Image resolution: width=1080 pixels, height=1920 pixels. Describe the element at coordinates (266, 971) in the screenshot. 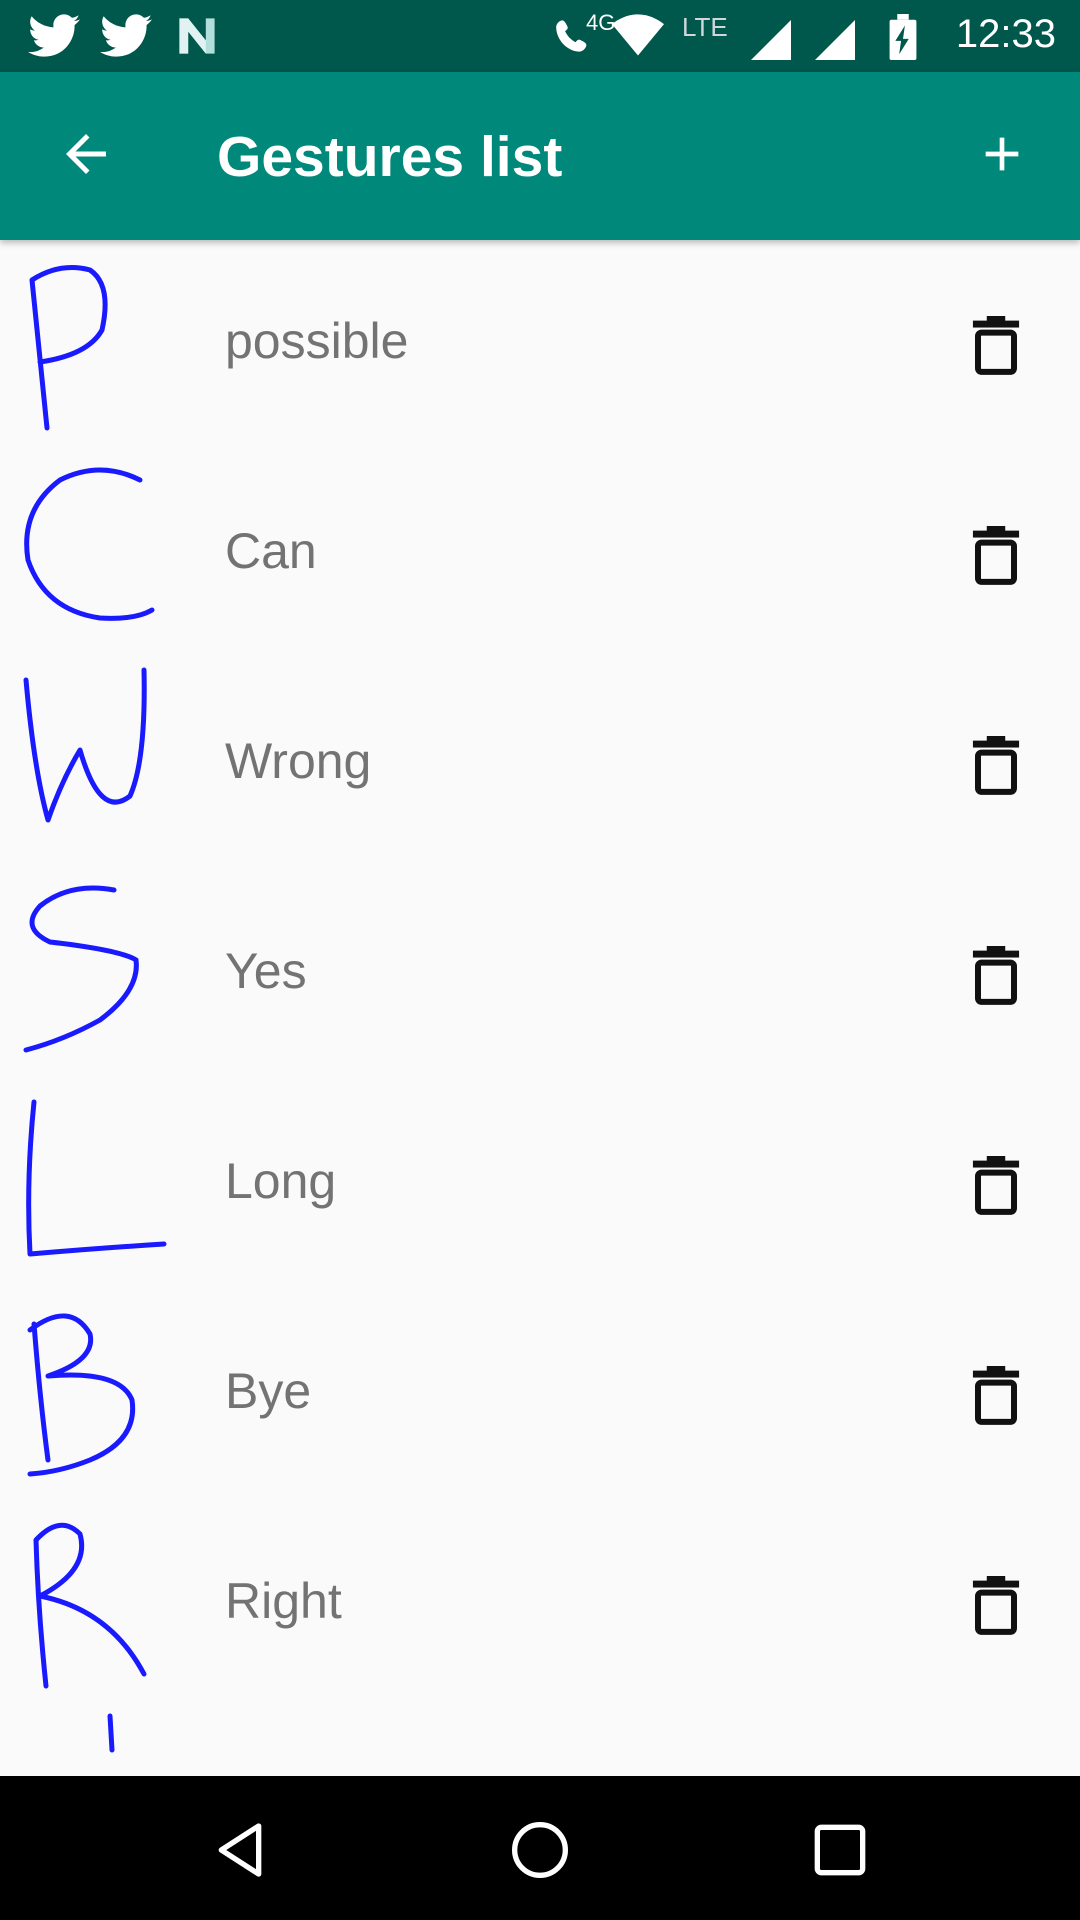

I see `gesture-label: Yes` at that location.